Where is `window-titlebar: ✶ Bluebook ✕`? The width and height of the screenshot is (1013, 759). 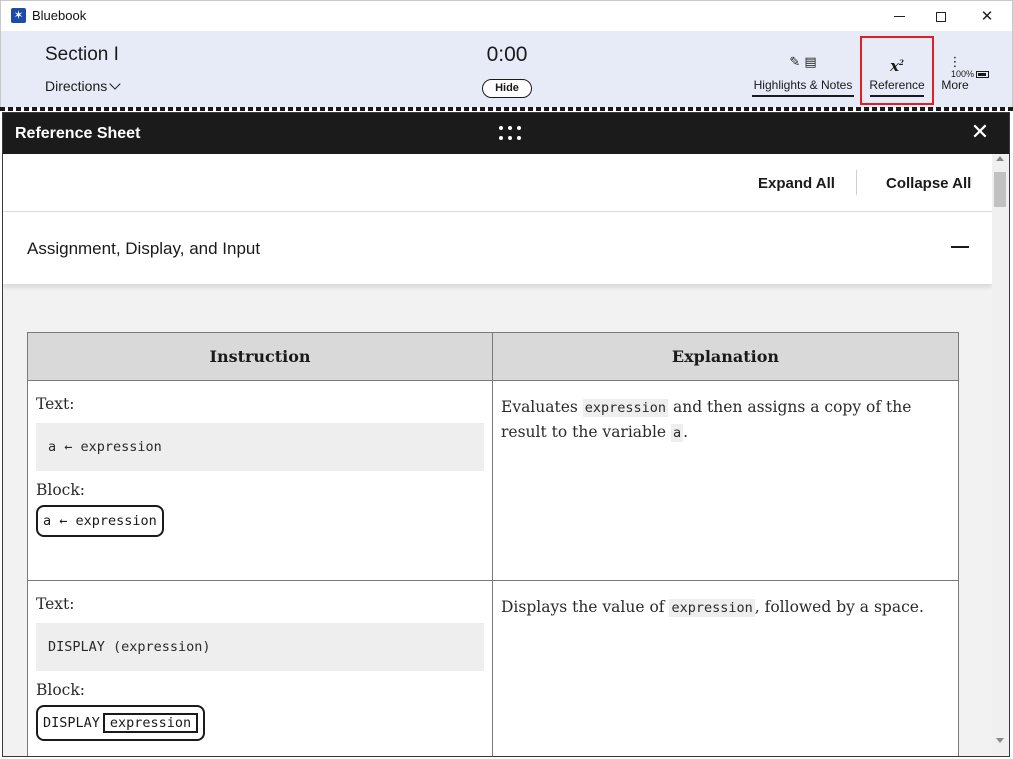 window-titlebar: ✶ Bluebook ✕ is located at coordinates (506, 15).